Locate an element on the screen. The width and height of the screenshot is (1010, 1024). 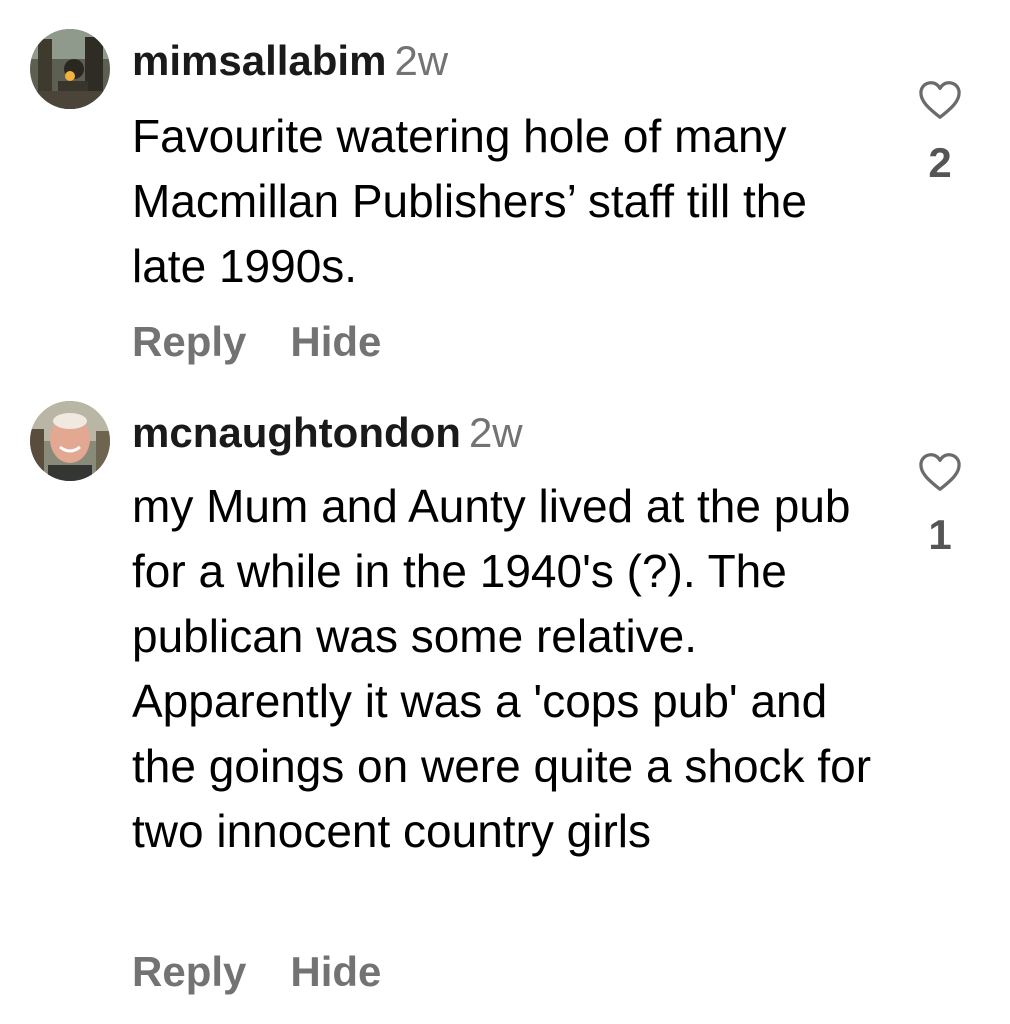
like-control: 1 is located at coordinates (940, 506).